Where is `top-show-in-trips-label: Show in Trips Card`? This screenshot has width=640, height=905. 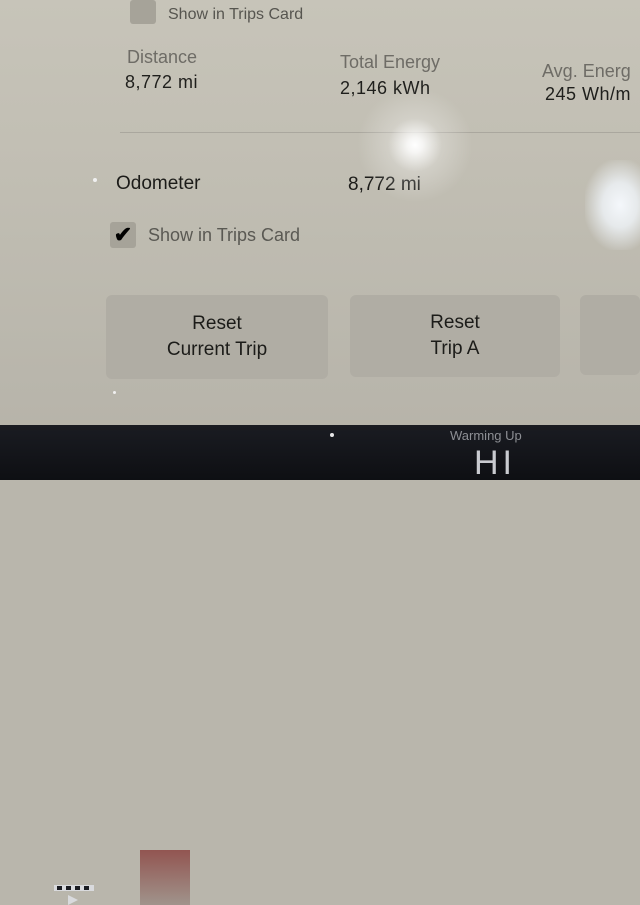 top-show-in-trips-label: Show in Trips Card is located at coordinates (236, 14).